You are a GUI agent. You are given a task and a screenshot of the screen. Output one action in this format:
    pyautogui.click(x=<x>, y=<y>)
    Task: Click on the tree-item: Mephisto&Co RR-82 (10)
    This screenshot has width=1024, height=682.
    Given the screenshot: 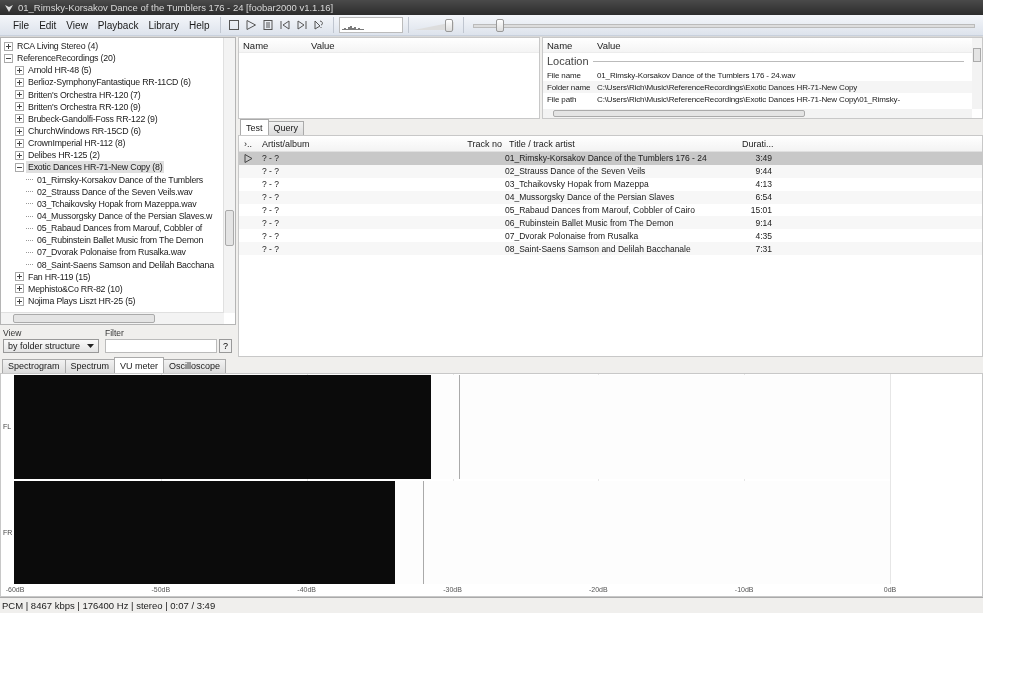 What is the action you would take?
    pyautogui.click(x=75, y=288)
    